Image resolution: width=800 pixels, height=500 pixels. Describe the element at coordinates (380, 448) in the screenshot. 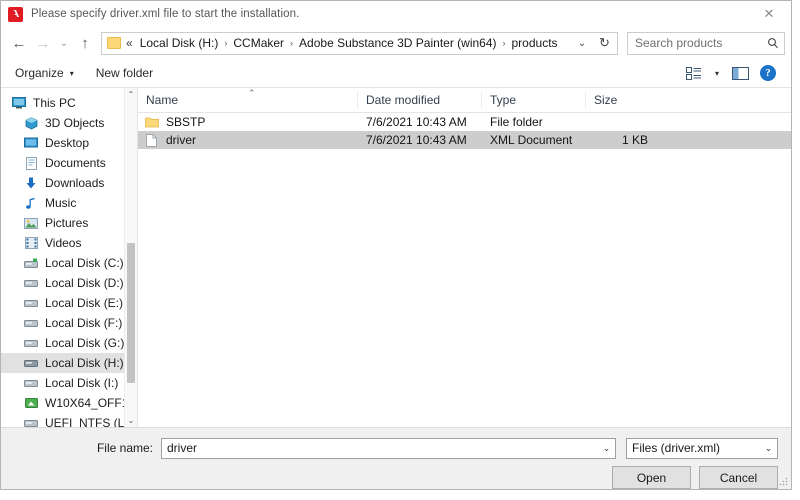

I see `file-name-input` at that location.